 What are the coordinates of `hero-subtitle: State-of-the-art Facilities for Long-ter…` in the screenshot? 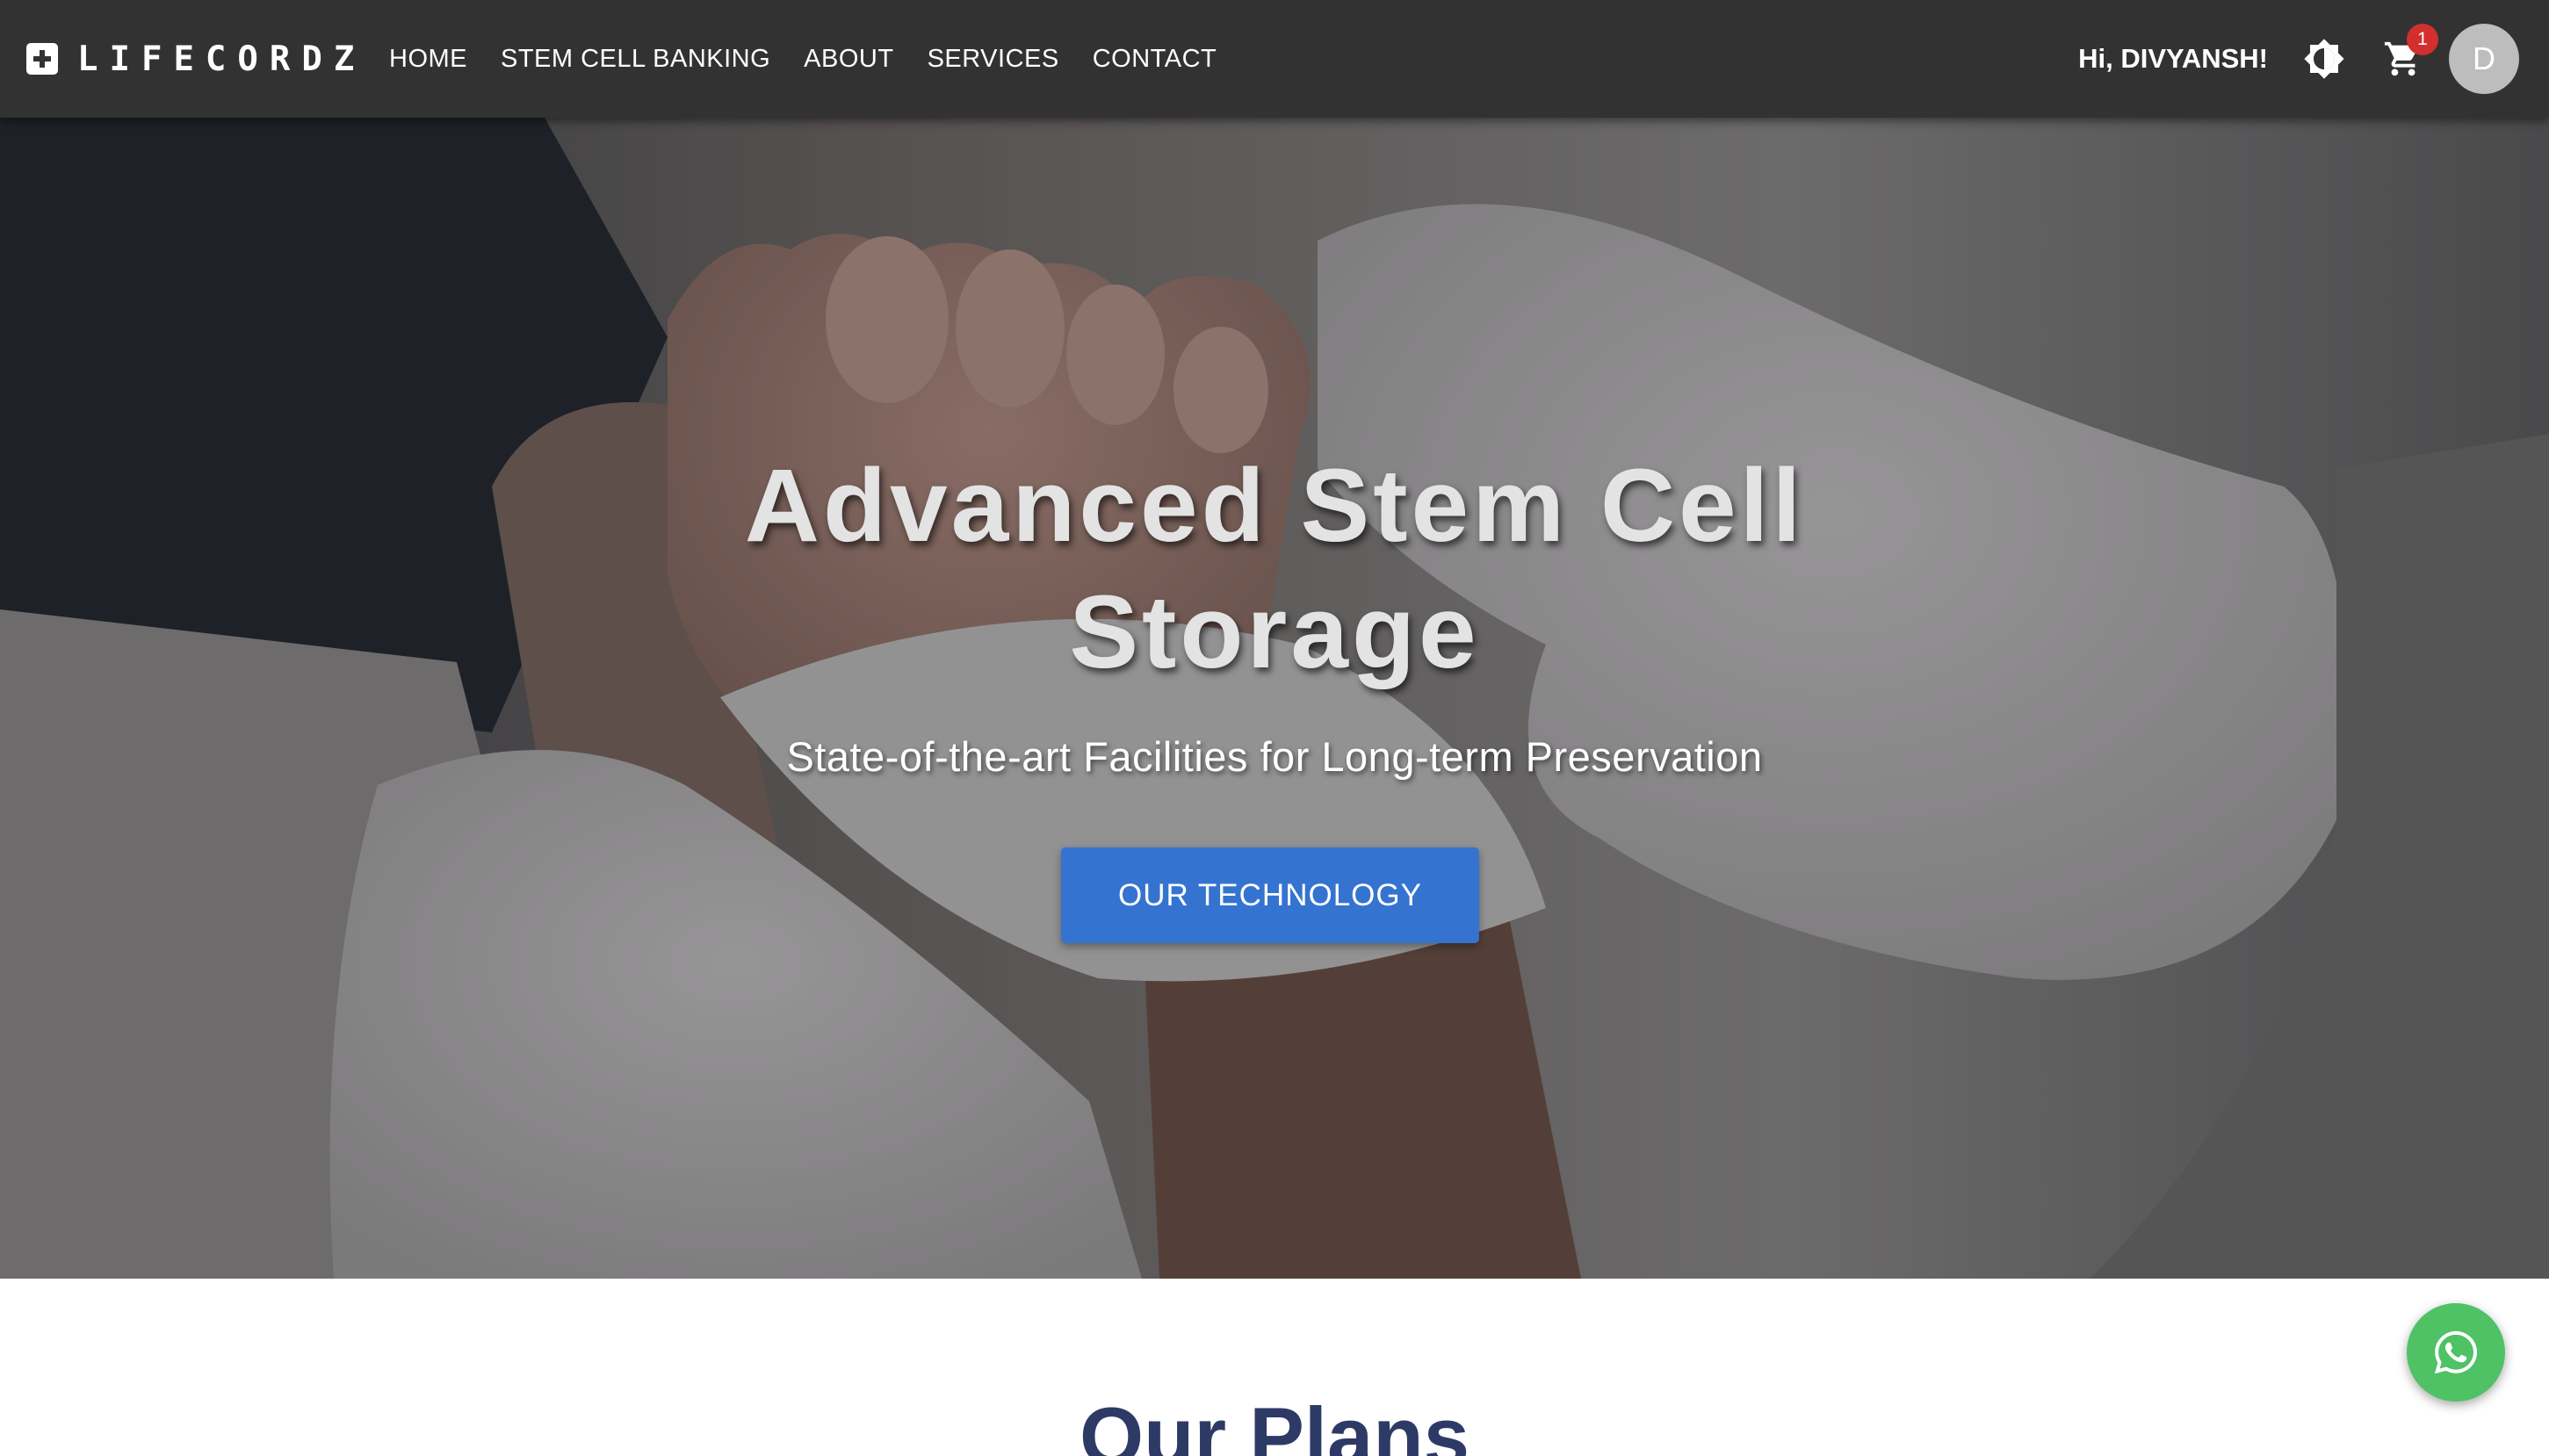 It's located at (1274, 756).